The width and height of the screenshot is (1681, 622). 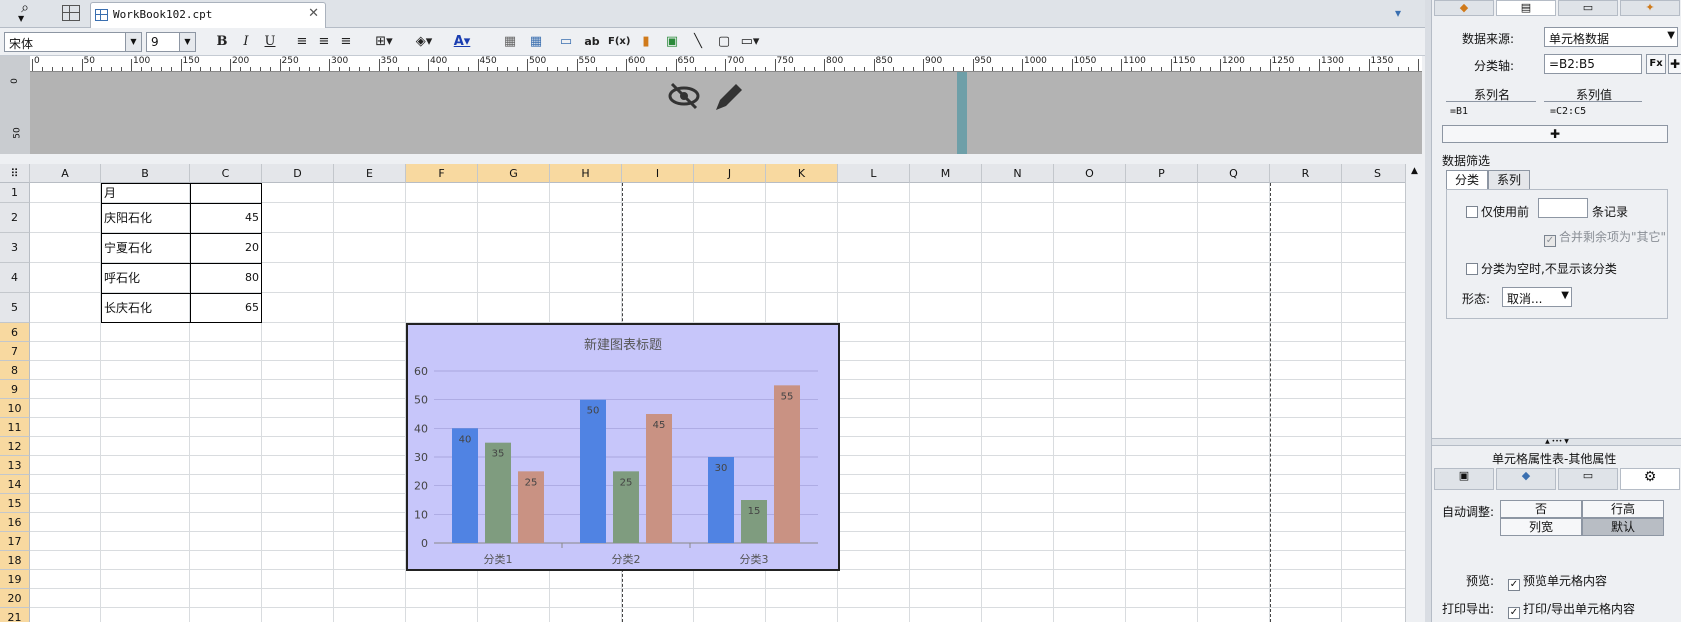 What do you see at coordinates (1541, 527) in the screenshot?
I see `option-col-width: 列宽` at bounding box center [1541, 527].